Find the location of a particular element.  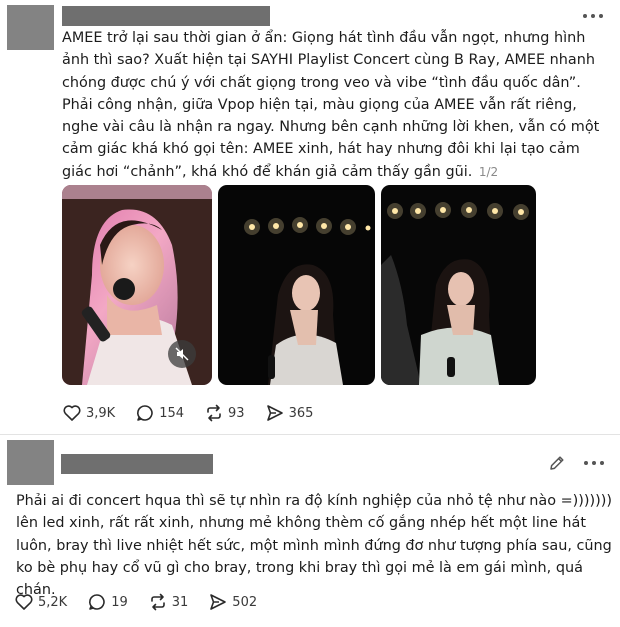

comment-button: 154 is located at coordinates (159, 413).